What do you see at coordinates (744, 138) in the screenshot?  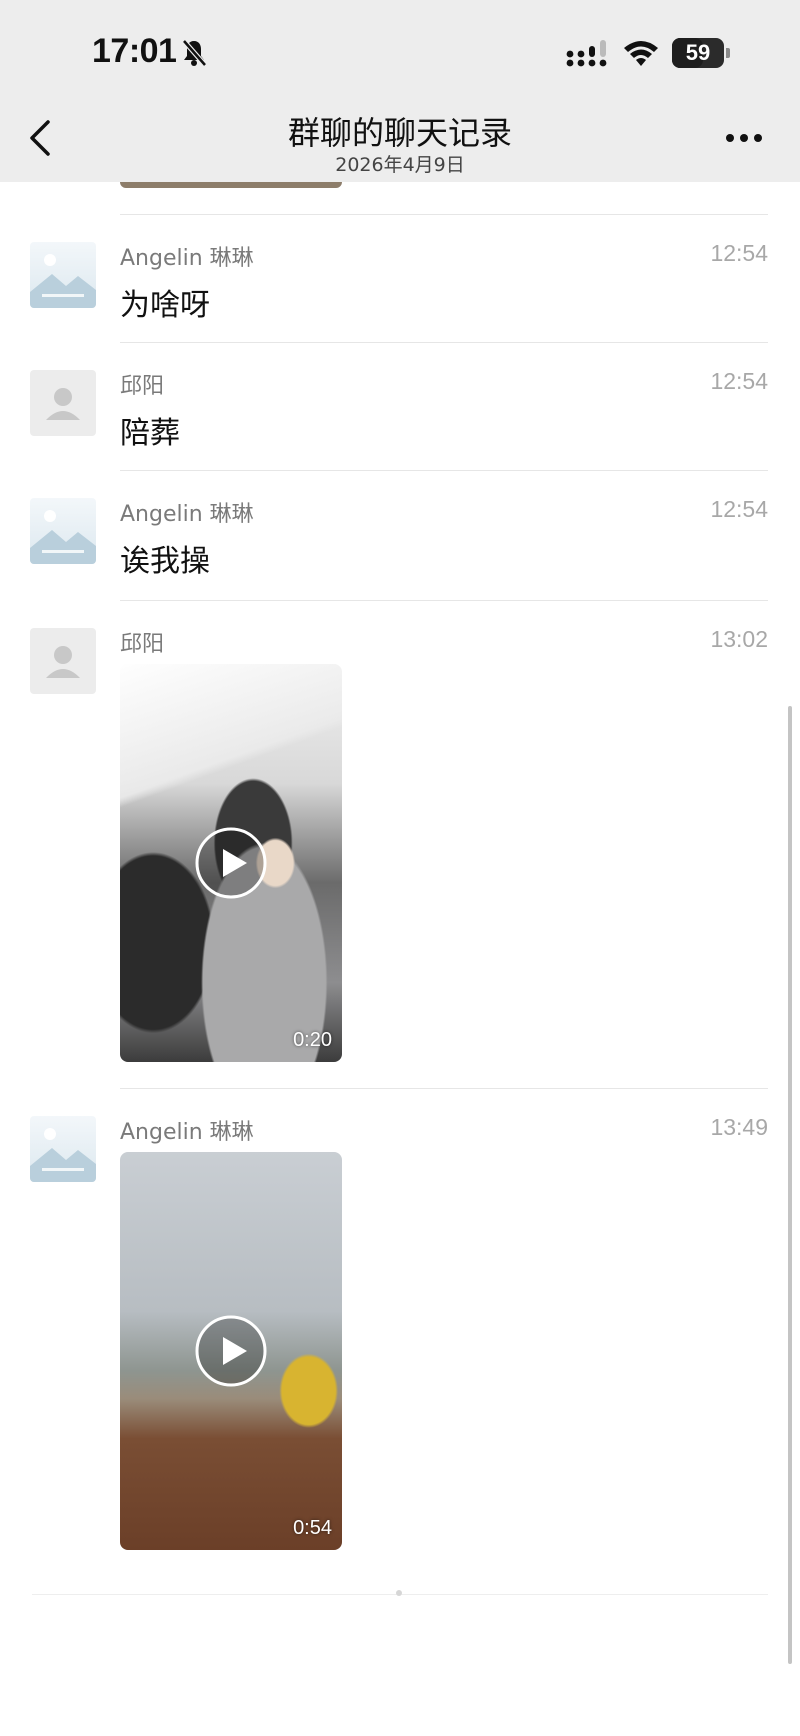 I see `more-options-icon` at bounding box center [744, 138].